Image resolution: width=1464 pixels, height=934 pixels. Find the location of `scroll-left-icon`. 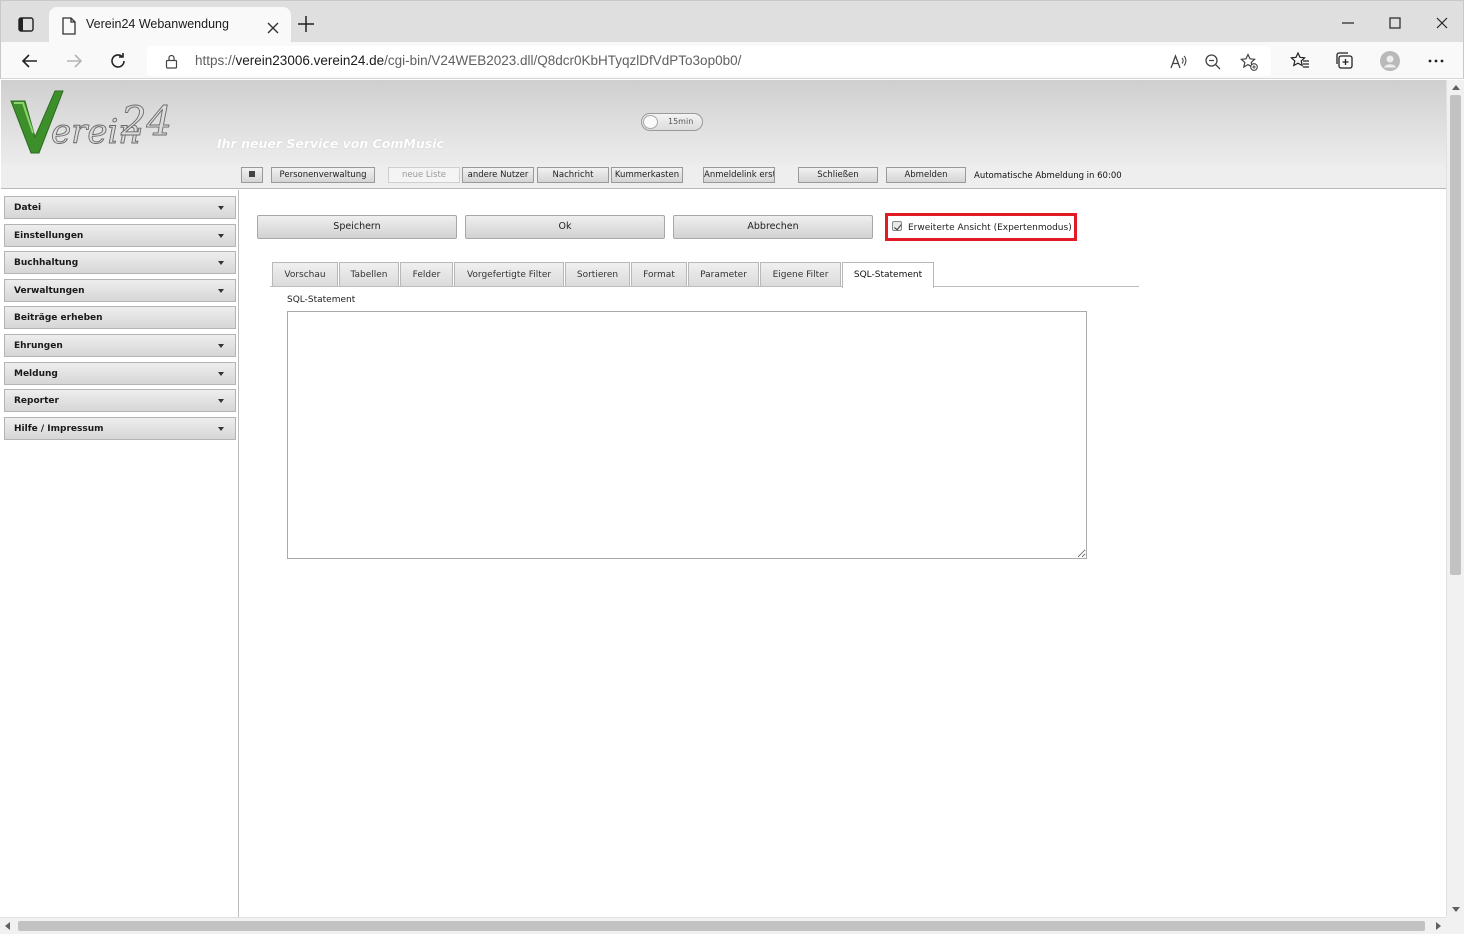

scroll-left-icon is located at coordinates (7, 926).